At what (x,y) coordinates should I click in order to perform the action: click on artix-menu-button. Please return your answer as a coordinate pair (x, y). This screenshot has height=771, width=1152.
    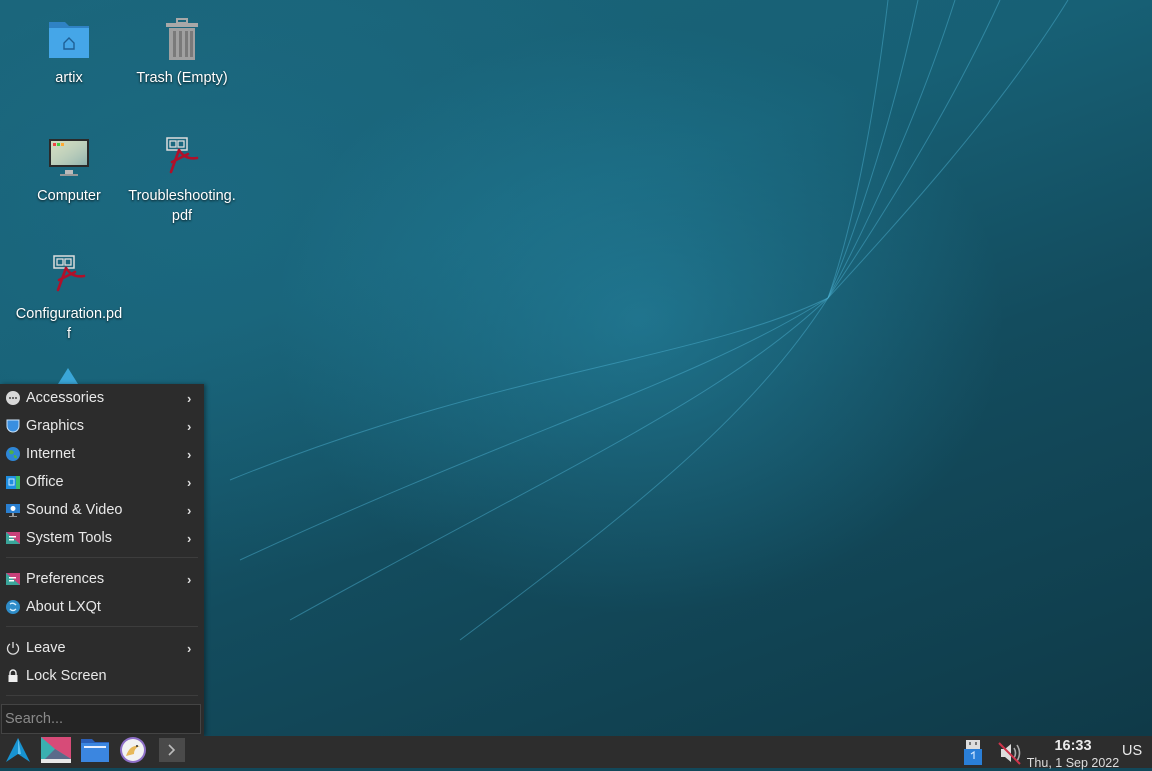
    Looking at the image, I should click on (18, 752).